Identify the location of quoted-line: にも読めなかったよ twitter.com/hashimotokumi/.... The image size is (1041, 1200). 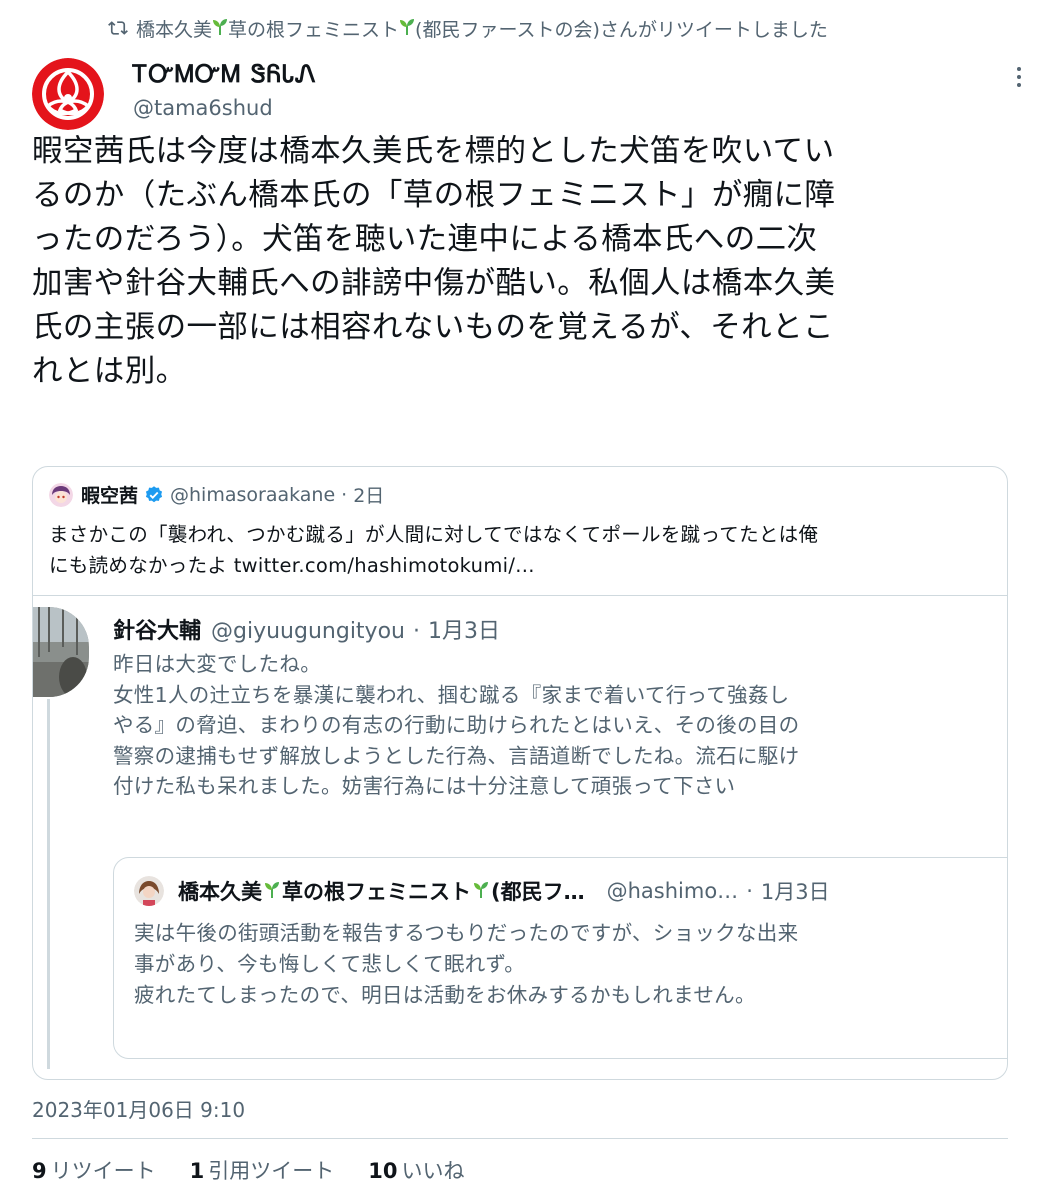
(524, 565).